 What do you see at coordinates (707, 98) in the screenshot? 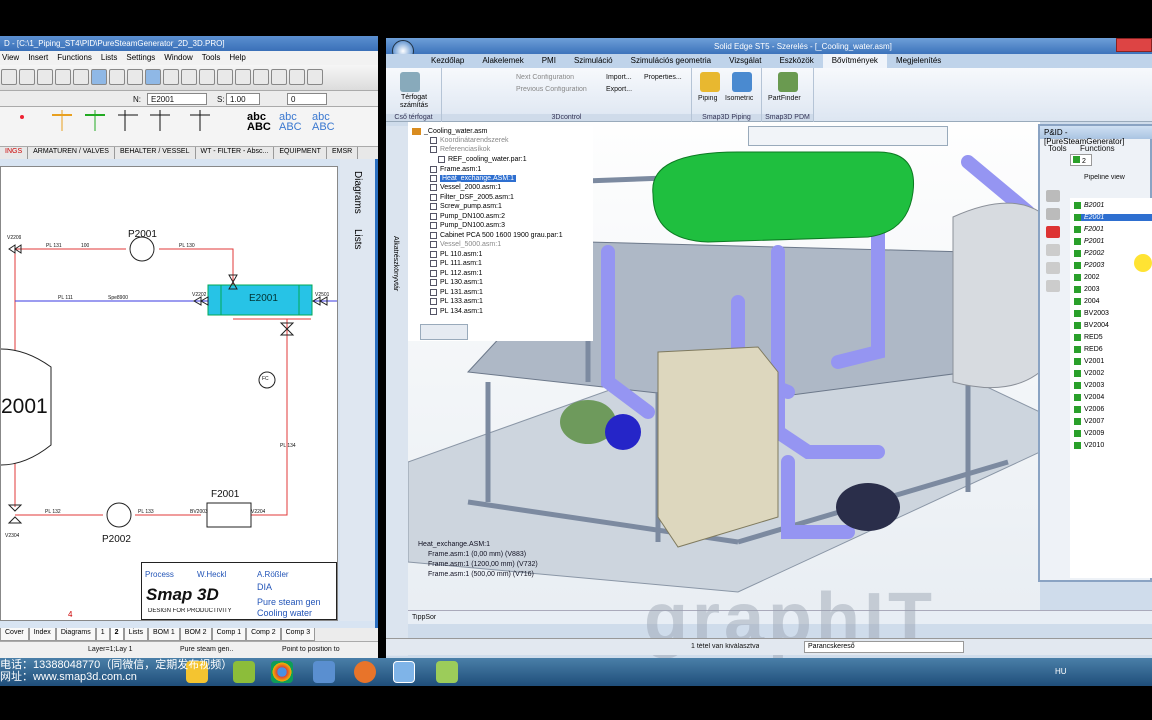
I see `piping-button: Piping` at bounding box center [707, 98].